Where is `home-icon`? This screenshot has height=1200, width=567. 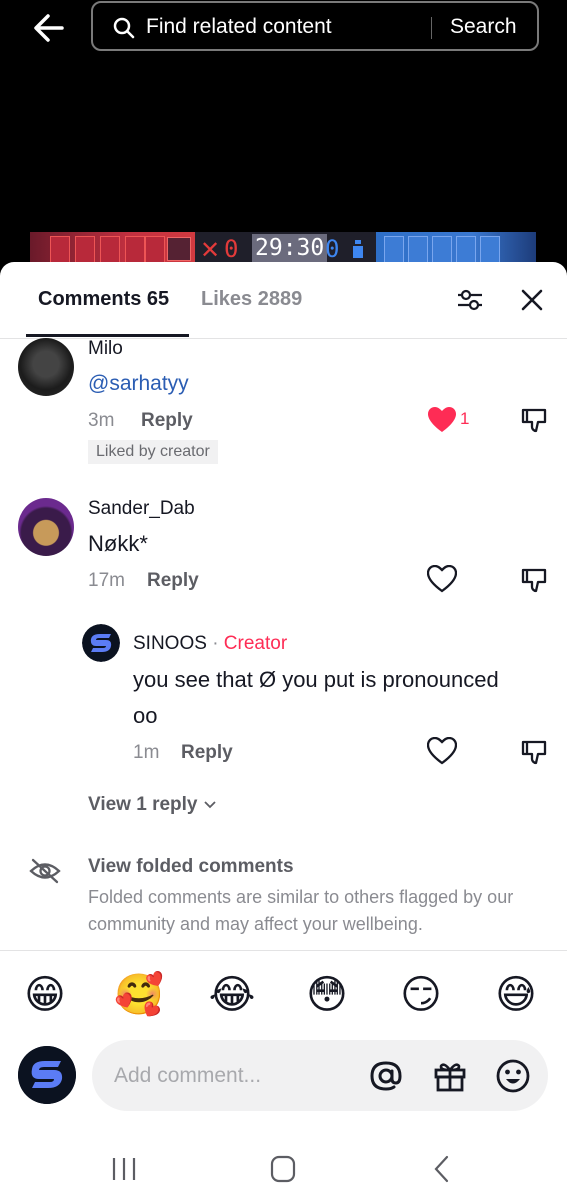
home-icon is located at coordinates (283, 1169).